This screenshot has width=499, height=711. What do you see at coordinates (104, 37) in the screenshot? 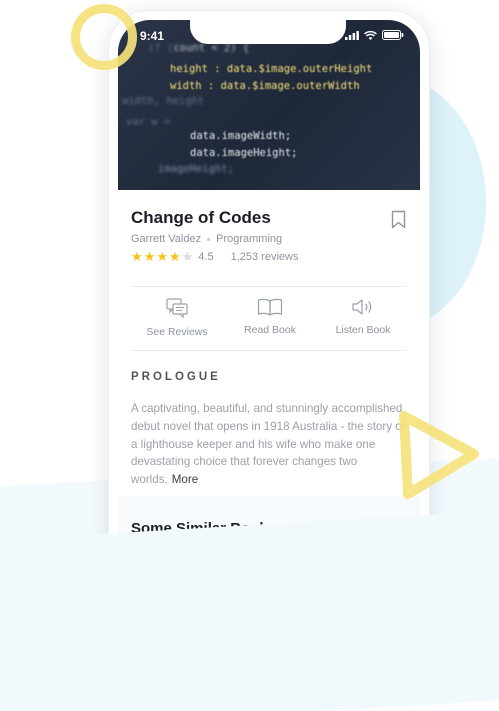
I see `decorative-ring` at bounding box center [104, 37].